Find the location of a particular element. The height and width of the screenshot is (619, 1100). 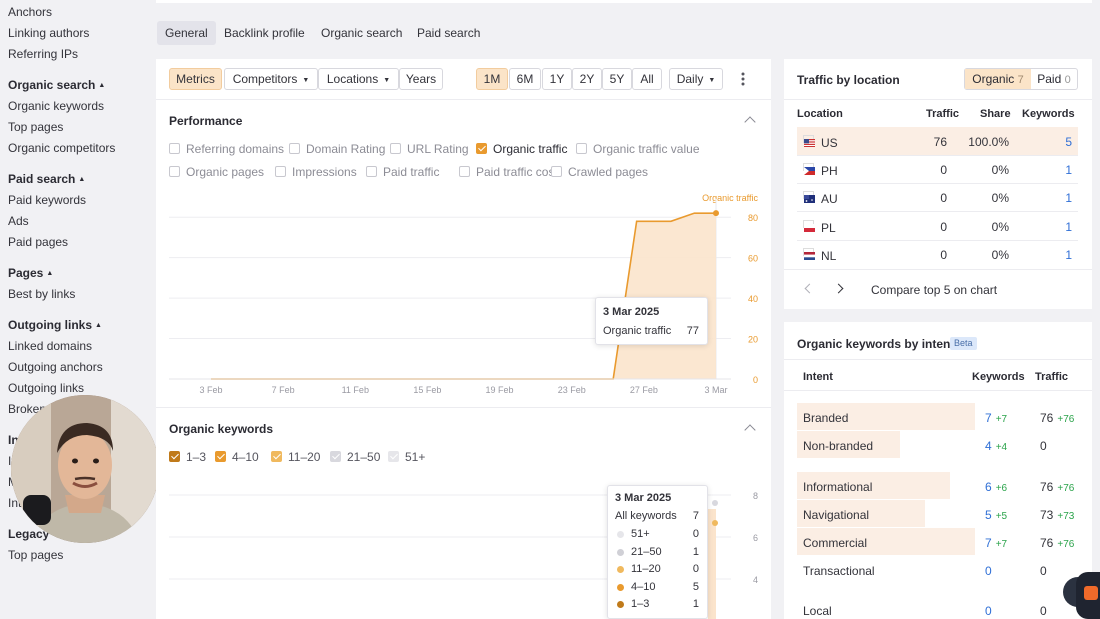

sidebar-heading-paid-search: Paid search ▲ is located at coordinates (46, 179).